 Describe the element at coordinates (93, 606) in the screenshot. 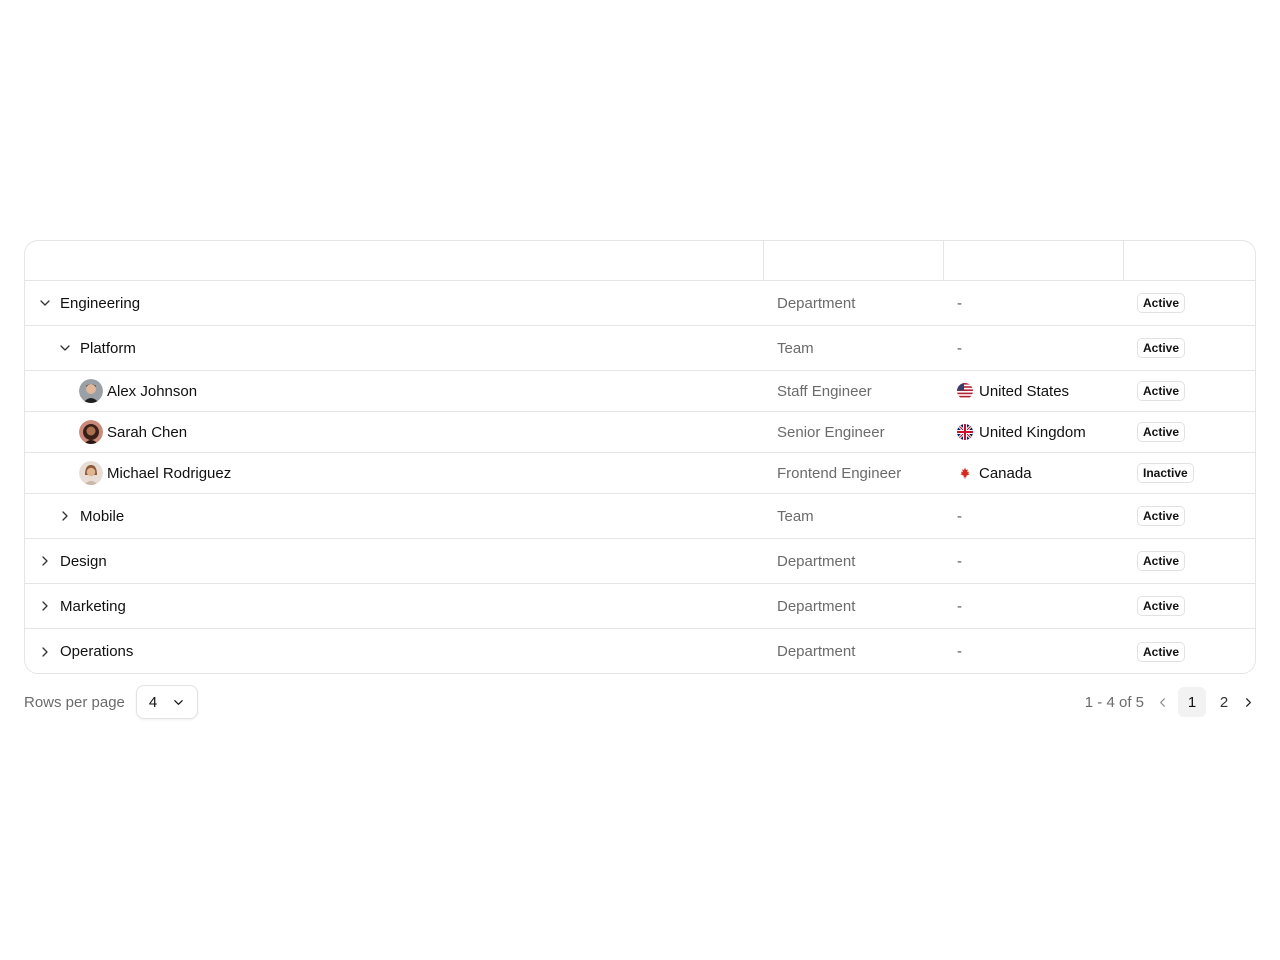

I see `row-name: Marketing` at that location.